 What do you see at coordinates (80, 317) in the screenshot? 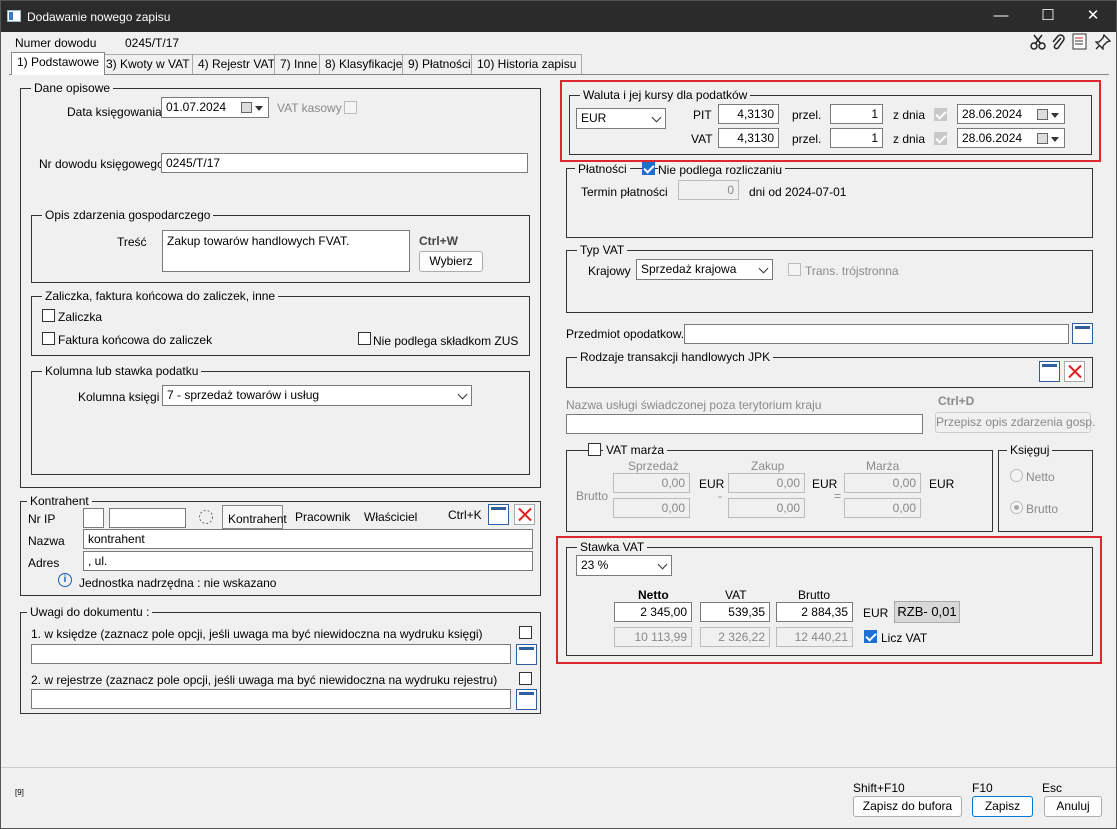
I see `zaliczka-label: Zaliczka` at bounding box center [80, 317].